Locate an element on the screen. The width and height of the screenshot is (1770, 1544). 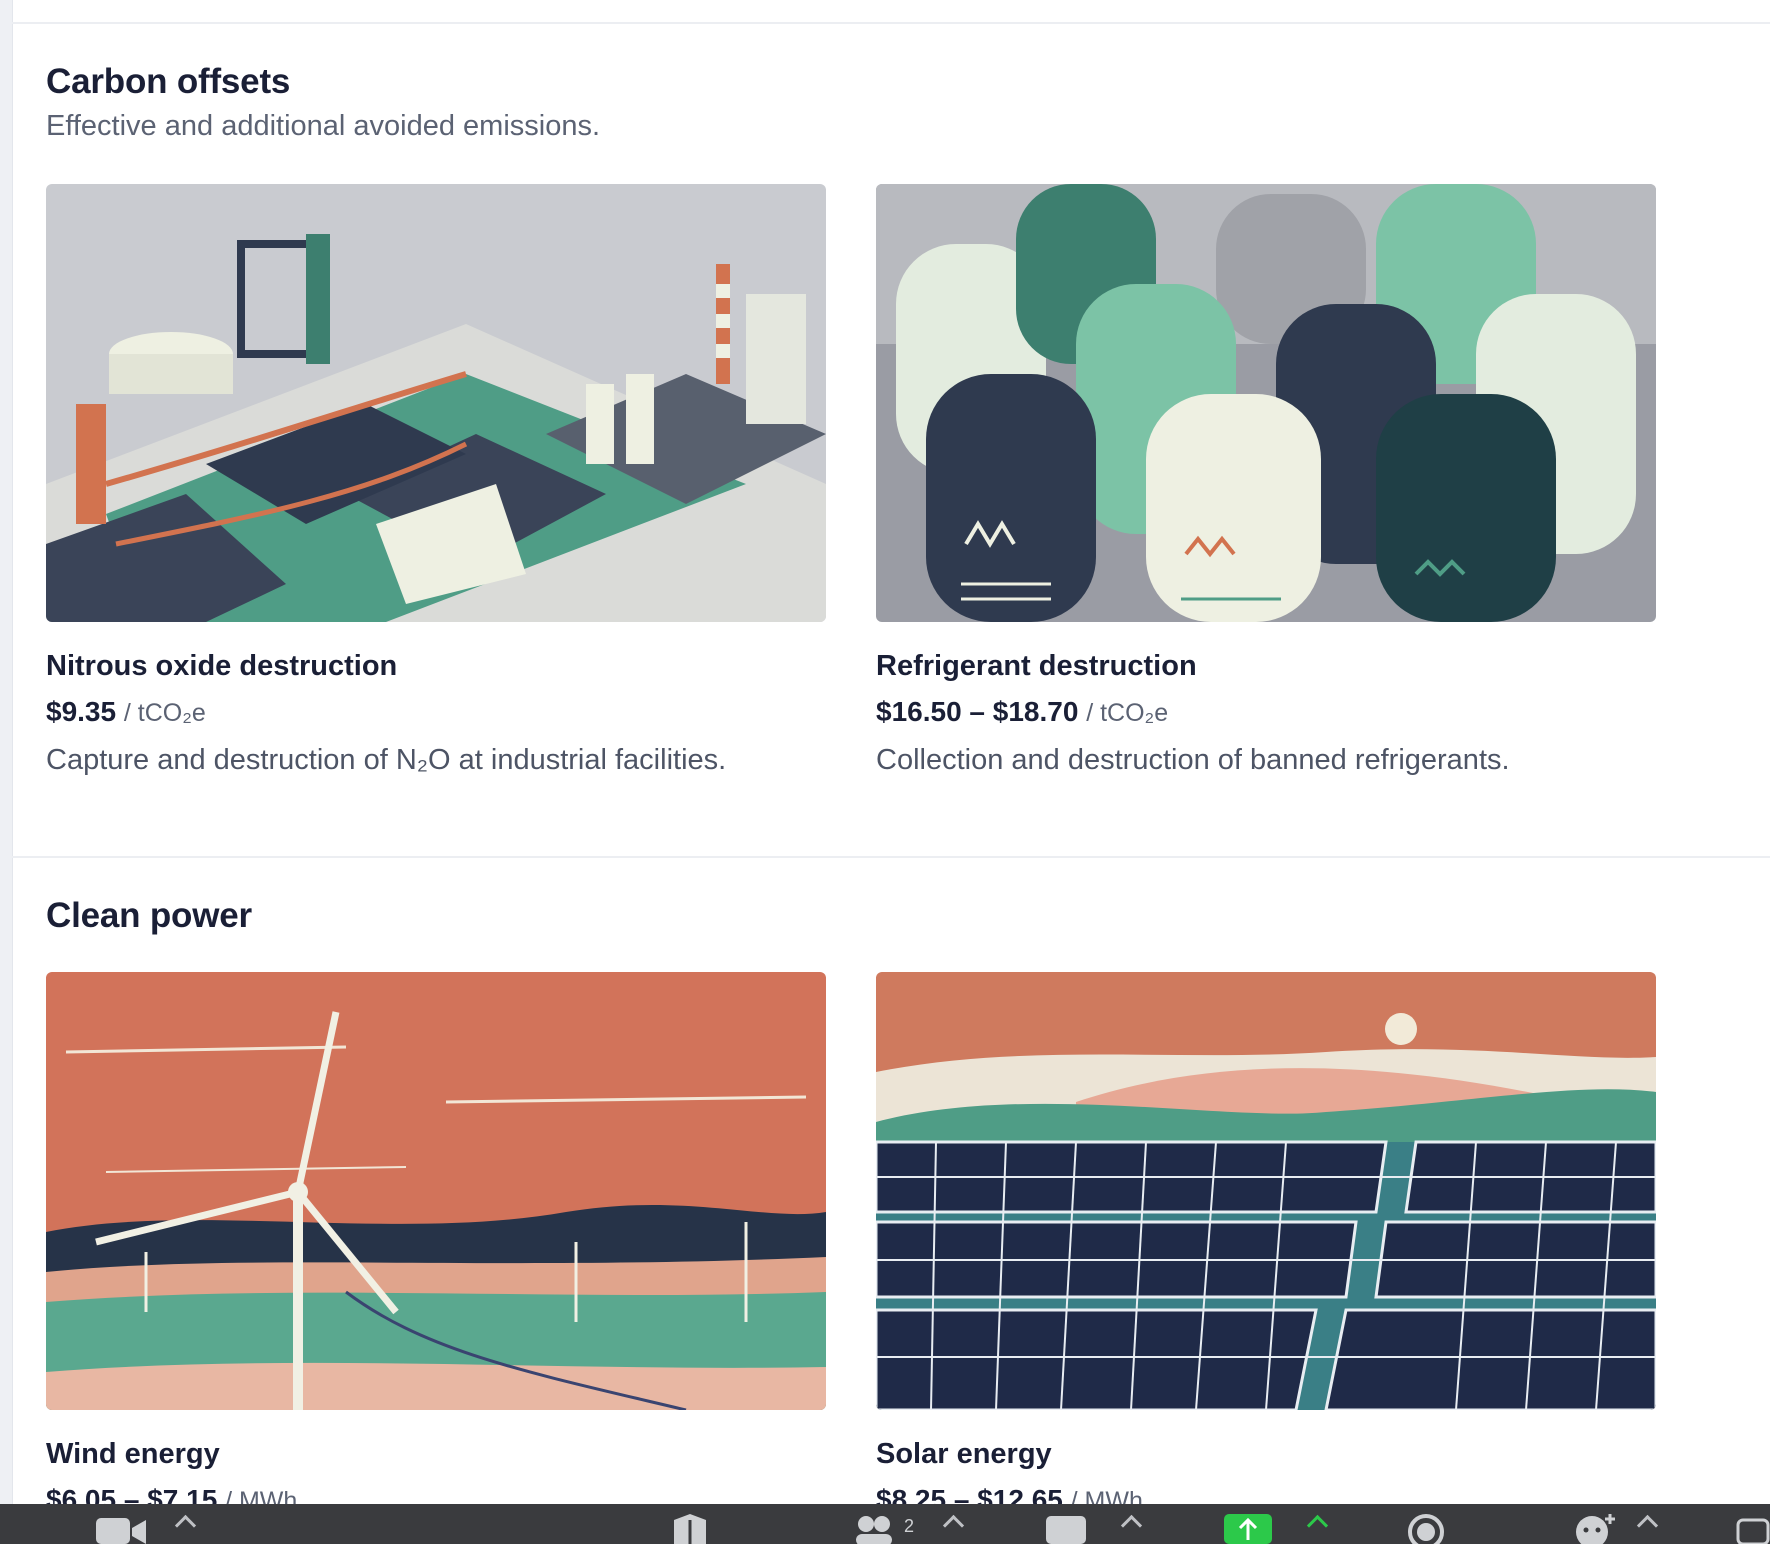
chat-icon is located at coordinates (1066, 1528).